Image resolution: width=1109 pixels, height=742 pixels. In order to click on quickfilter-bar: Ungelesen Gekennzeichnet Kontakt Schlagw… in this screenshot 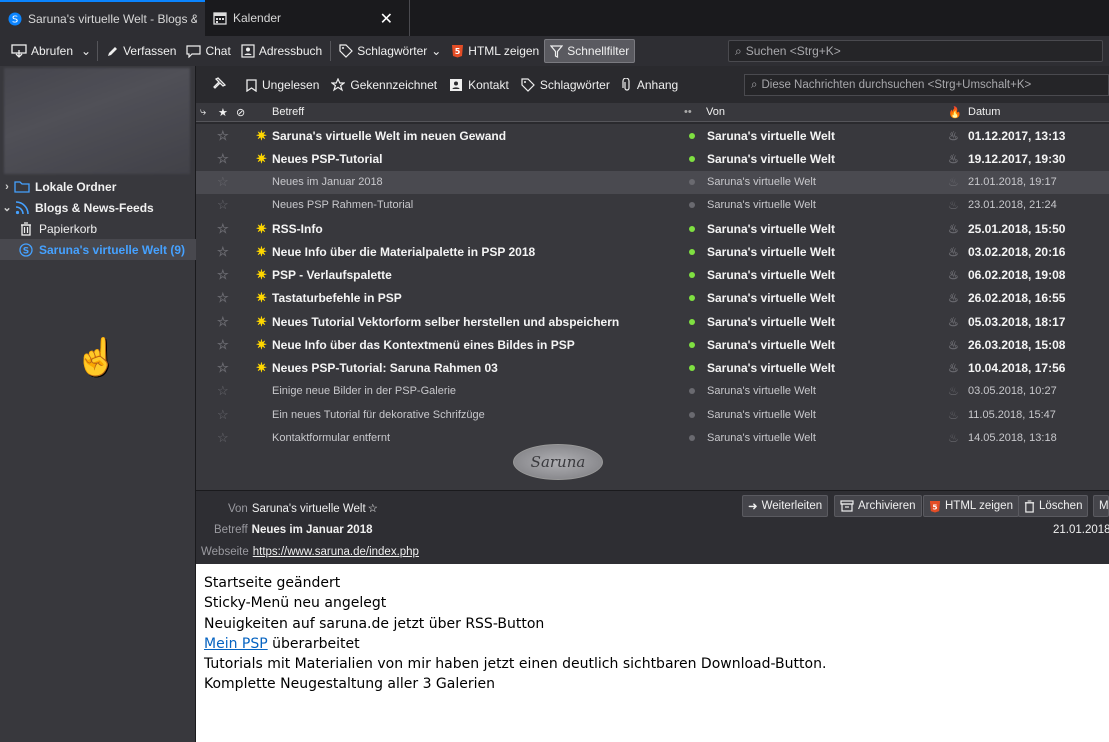, I will do `click(652, 85)`.